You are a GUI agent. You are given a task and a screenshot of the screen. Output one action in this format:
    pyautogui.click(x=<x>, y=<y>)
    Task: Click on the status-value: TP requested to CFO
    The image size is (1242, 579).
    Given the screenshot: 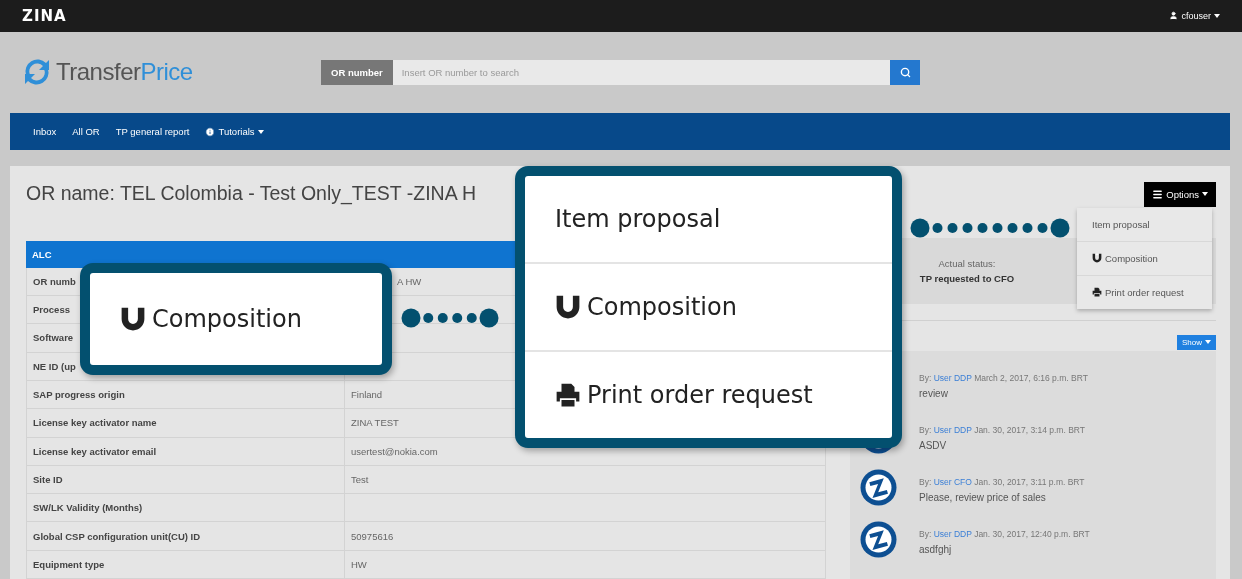 What is the action you would take?
    pyautogui.click(x=967, y=278)
    